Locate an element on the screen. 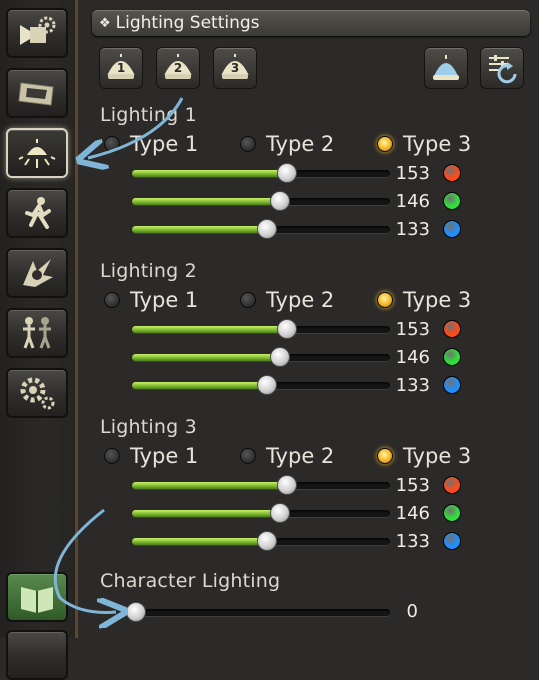 Image resolution: width=539 pixels, height=680 pixels. lighting-3-green-value: 146 is located at coordinates (412, 513).